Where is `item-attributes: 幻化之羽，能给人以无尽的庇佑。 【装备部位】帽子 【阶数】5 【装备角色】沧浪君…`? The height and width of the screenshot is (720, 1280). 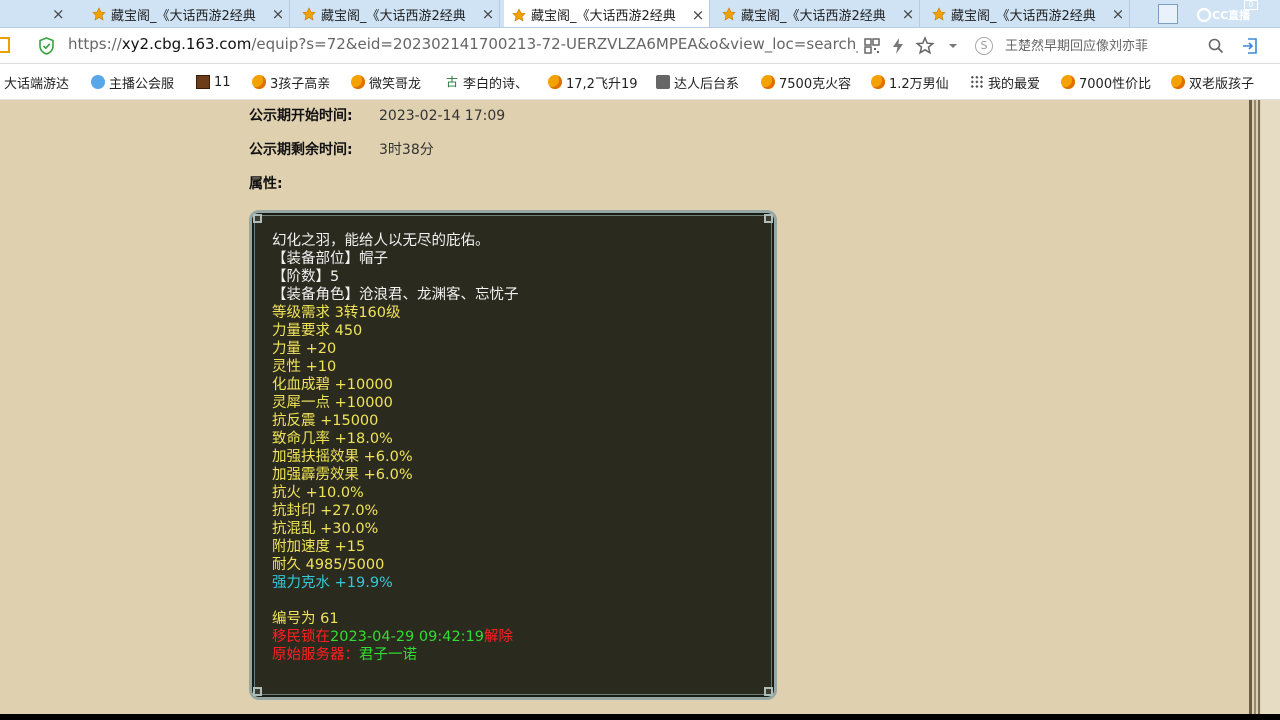
item-attributes: 幻化之羽，能给人以无尽的庇佑。 【装备部位】帽子 【阶数】5 【装备角色】沧浪君… is located at coordinates (395, 448).